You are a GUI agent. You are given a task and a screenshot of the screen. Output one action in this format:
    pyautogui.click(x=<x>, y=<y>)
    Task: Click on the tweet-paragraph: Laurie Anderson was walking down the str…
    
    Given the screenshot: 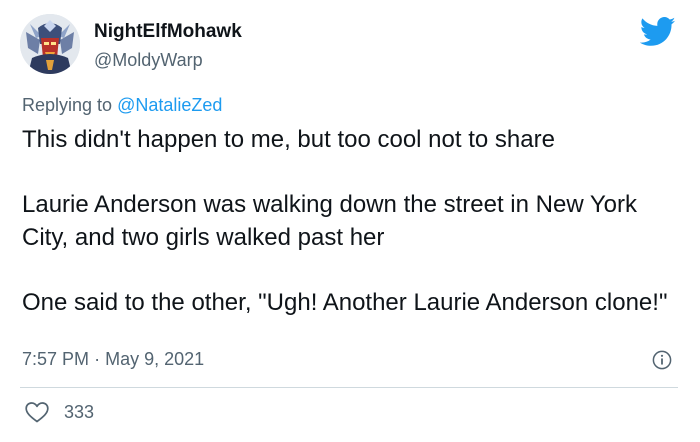 What is the action you would take?
    pyautogui.click(x=330, y=221)
    